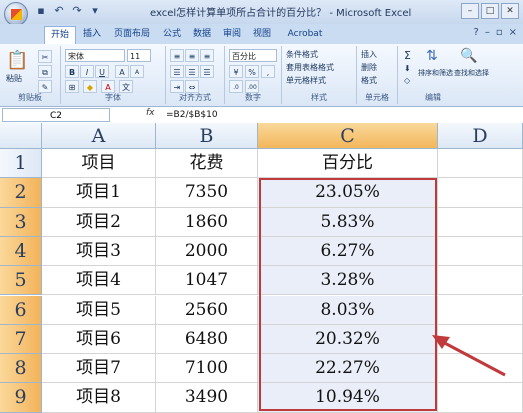 Image resolution: width=523 pixels, height=413 pixels. I want to click on tab-review: 审阅, so click(232, 34).